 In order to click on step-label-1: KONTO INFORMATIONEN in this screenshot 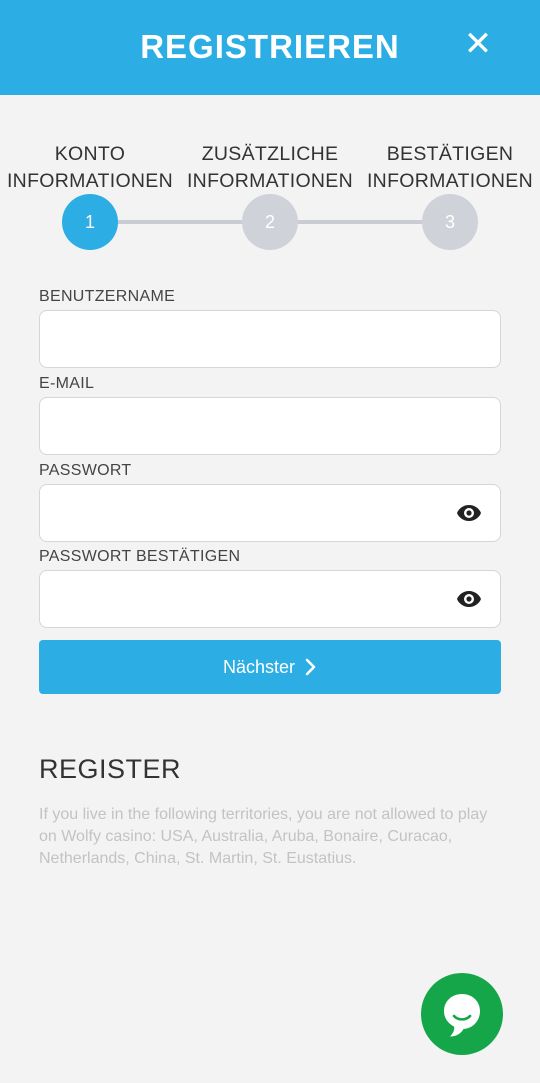, I will do `click(90, 168)`.